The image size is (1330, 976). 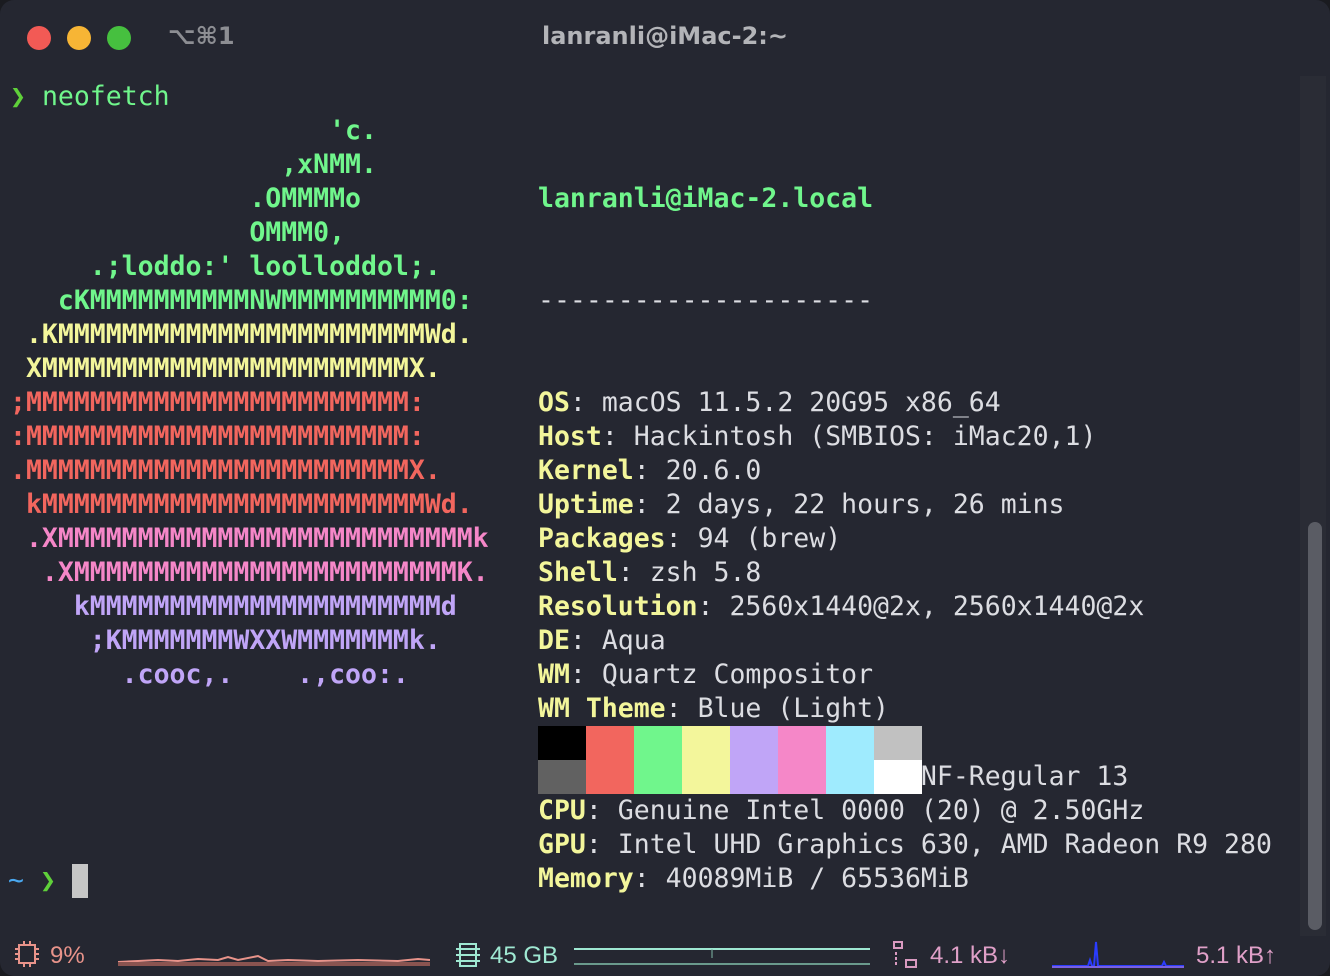 I want to click on network-graph, so click(x=1118, y=954).